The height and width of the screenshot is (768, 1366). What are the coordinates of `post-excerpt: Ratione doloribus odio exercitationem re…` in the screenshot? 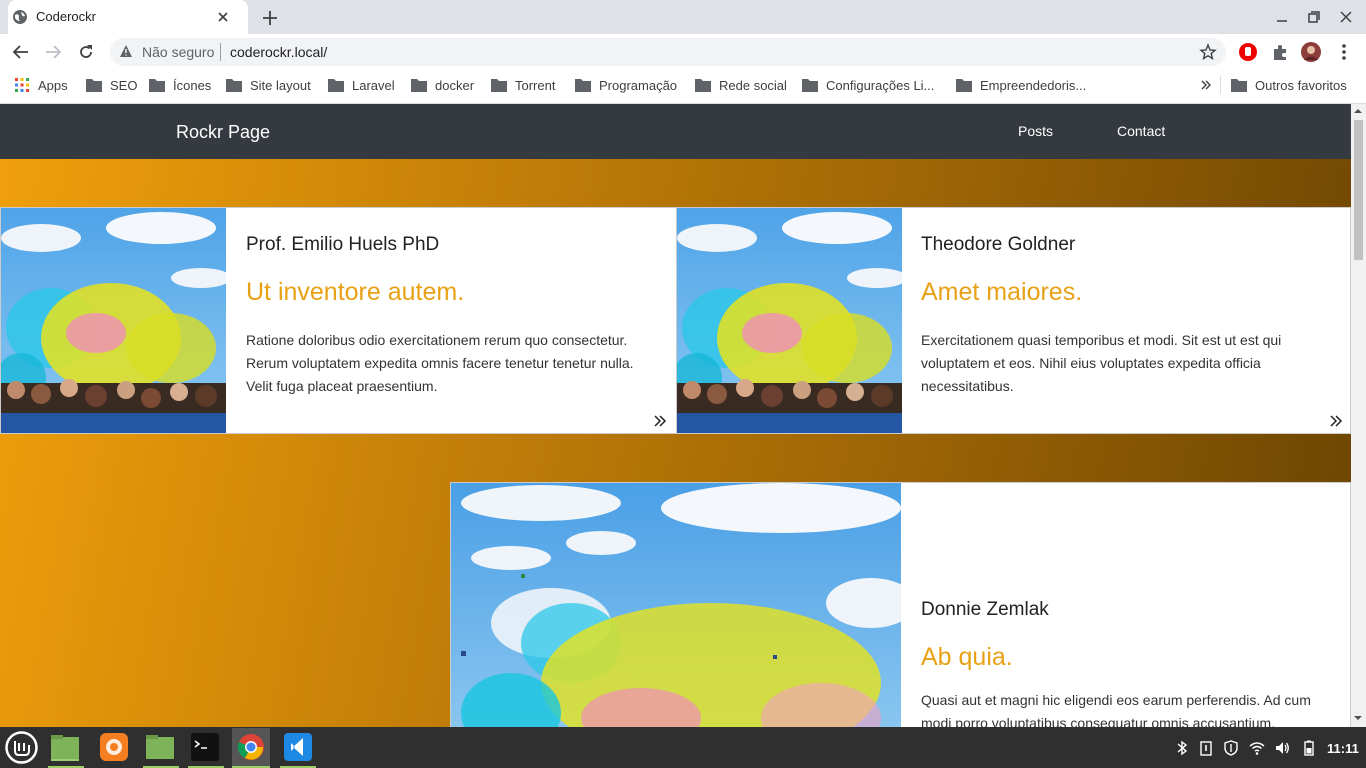 It's located at (440, 363).